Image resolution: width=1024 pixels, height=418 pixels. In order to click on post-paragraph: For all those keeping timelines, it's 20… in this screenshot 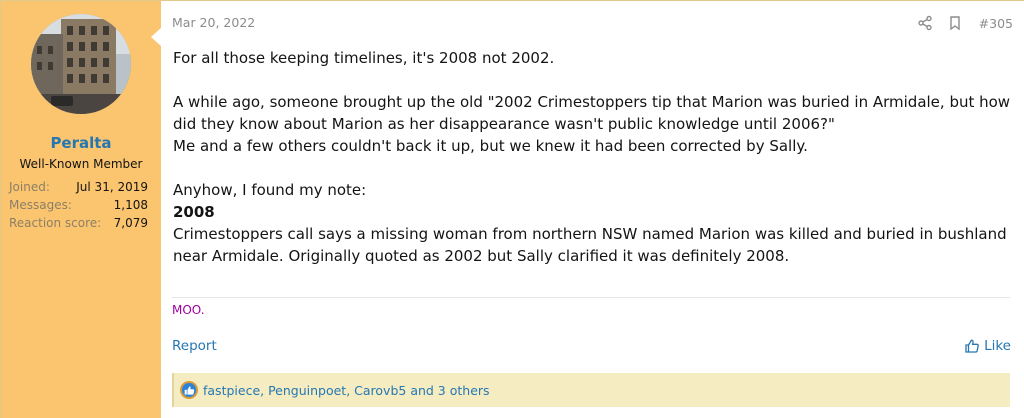, I will do `click(364, 58)`.